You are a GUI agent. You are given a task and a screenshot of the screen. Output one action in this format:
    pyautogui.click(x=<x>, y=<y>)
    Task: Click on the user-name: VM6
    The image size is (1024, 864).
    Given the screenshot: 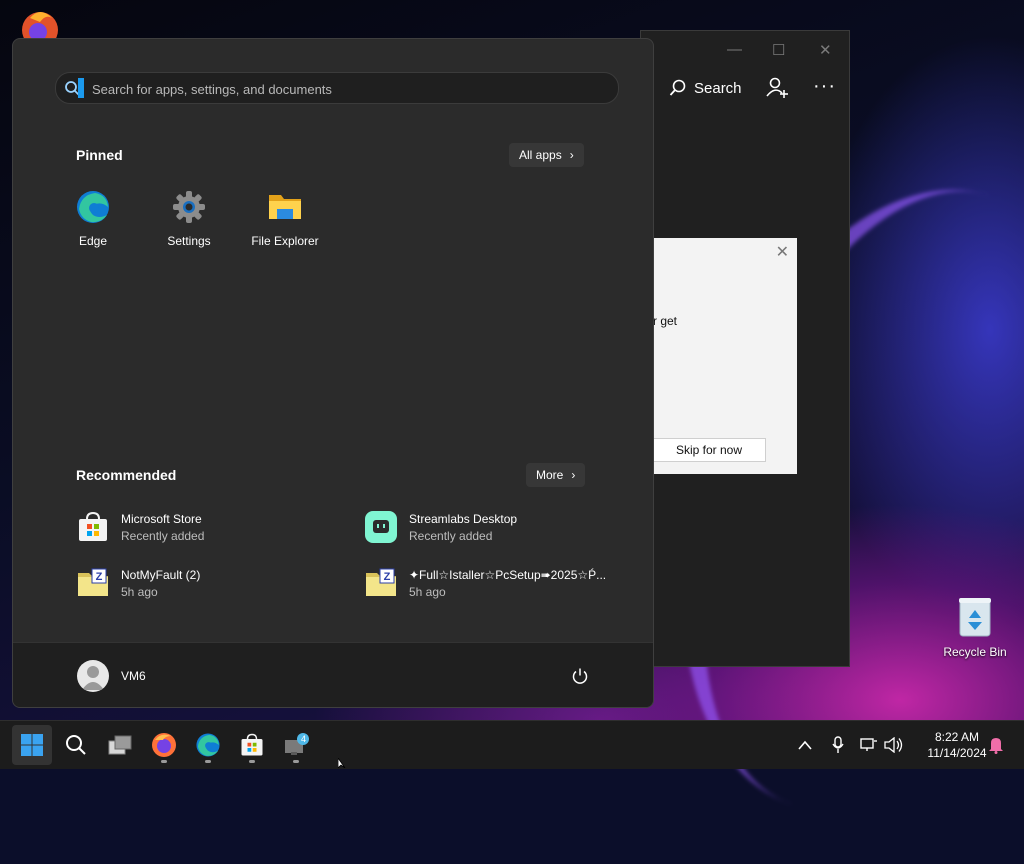 What is the action you would take?
    pyautogui.click(x=133, y=676)
    